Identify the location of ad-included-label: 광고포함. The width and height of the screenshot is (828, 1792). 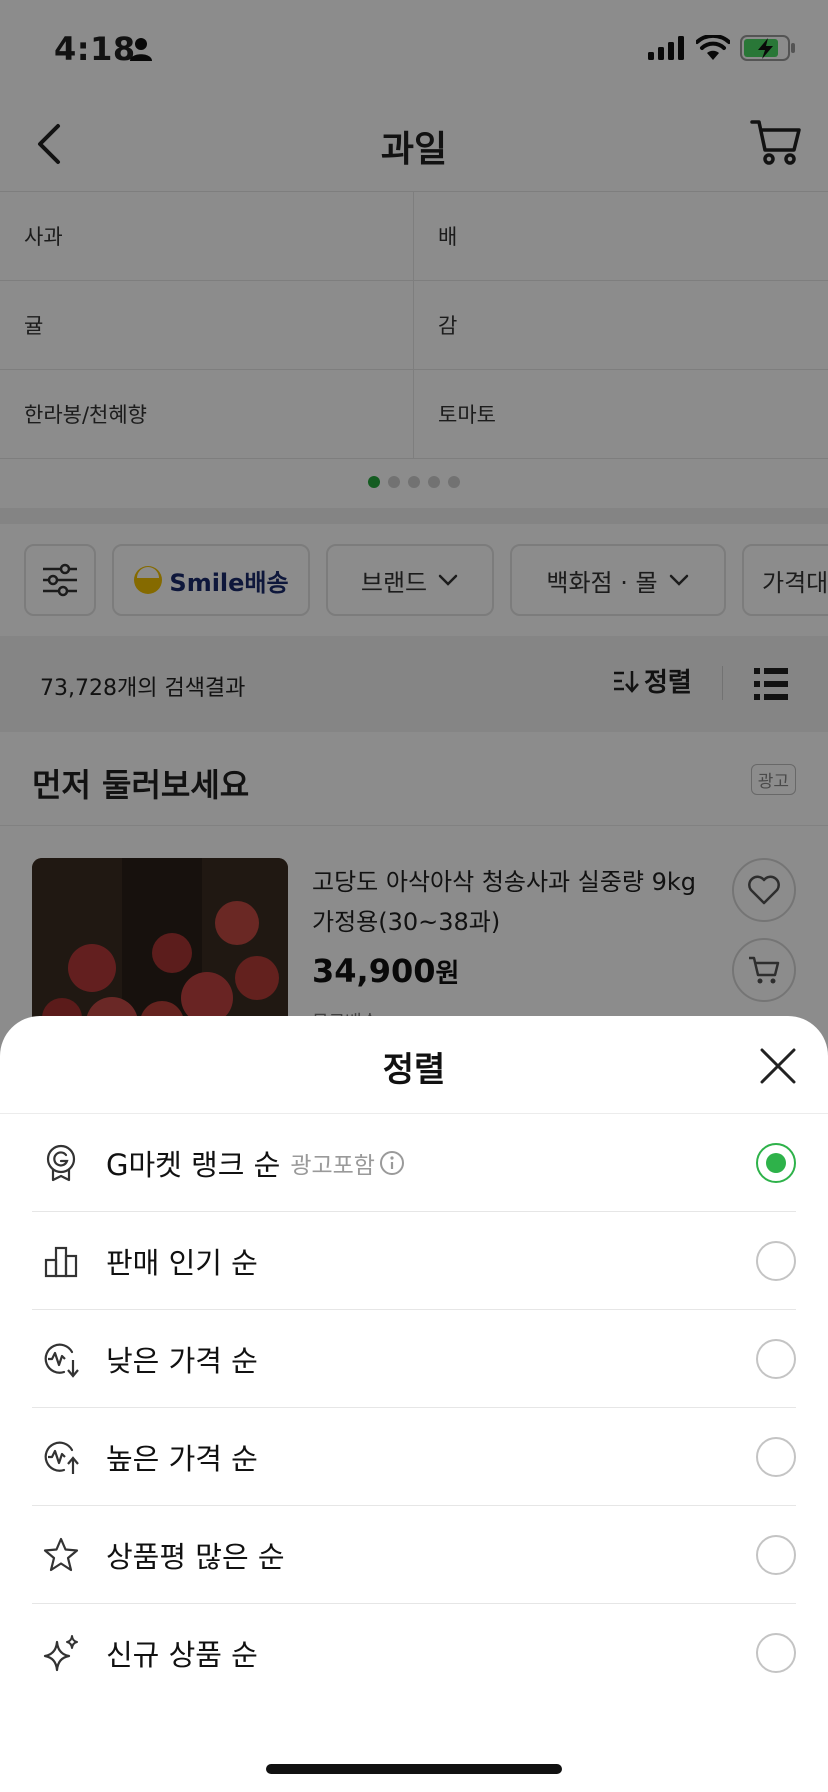
(332, 1165).